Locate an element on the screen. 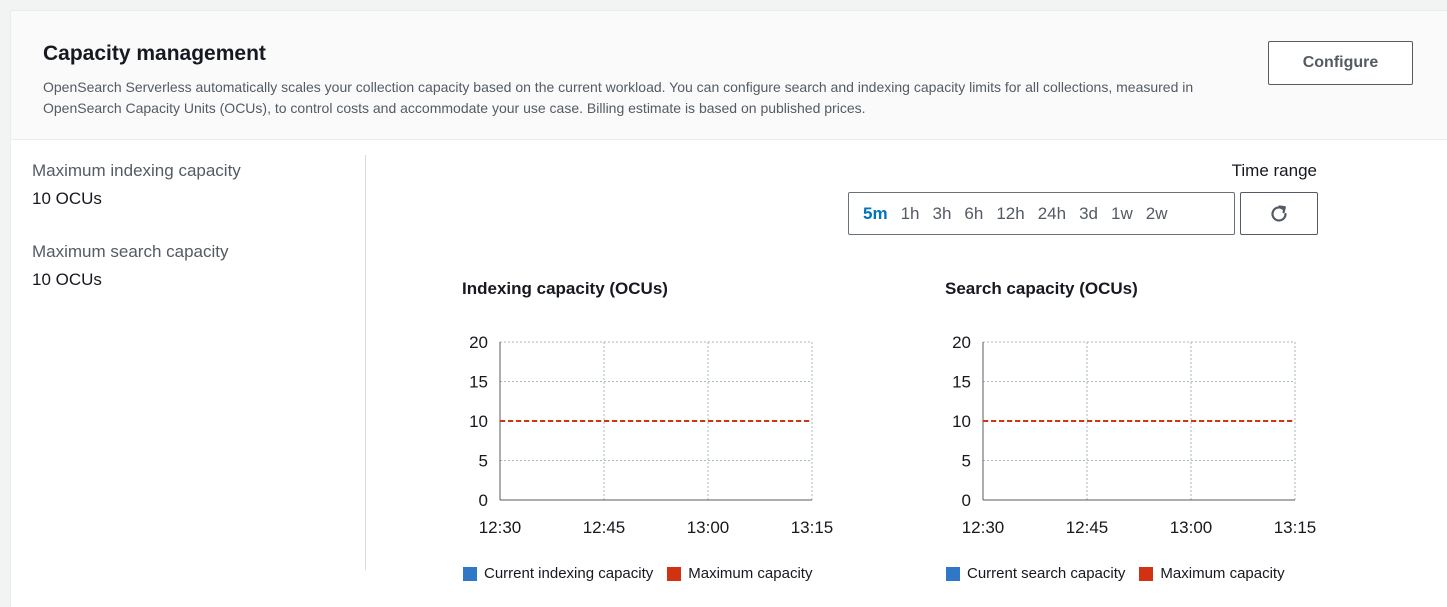 This screenshot has width=1447, height=607. panel-title: Capacity management is located at coordinates (154, 53).